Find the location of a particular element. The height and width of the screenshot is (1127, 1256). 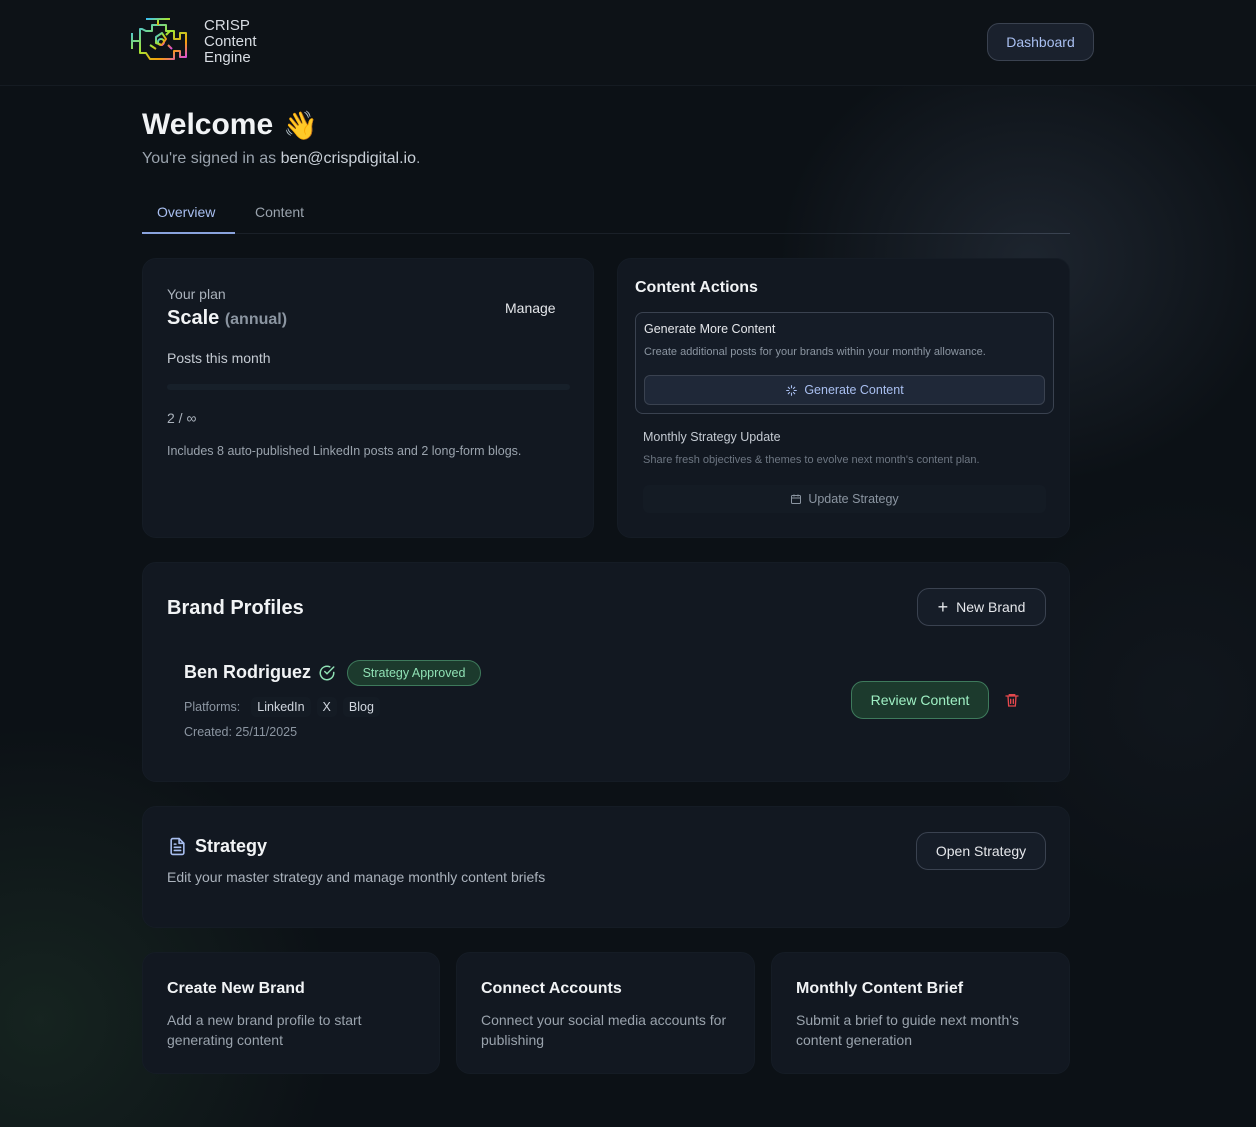

strategy-title: Strategy is located at coordinates (231, 846).